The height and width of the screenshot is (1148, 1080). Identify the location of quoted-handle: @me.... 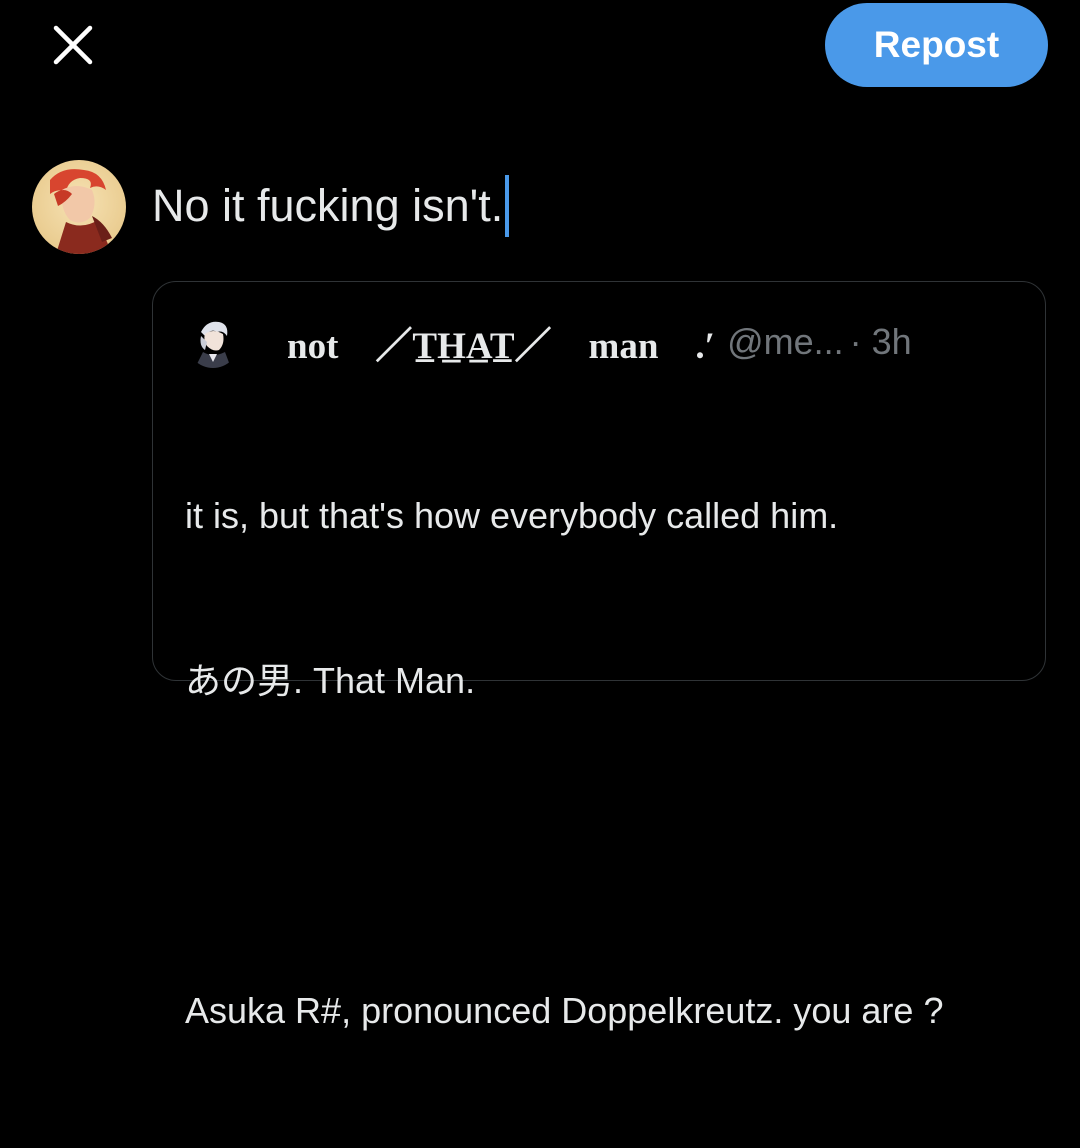
(785, 342).